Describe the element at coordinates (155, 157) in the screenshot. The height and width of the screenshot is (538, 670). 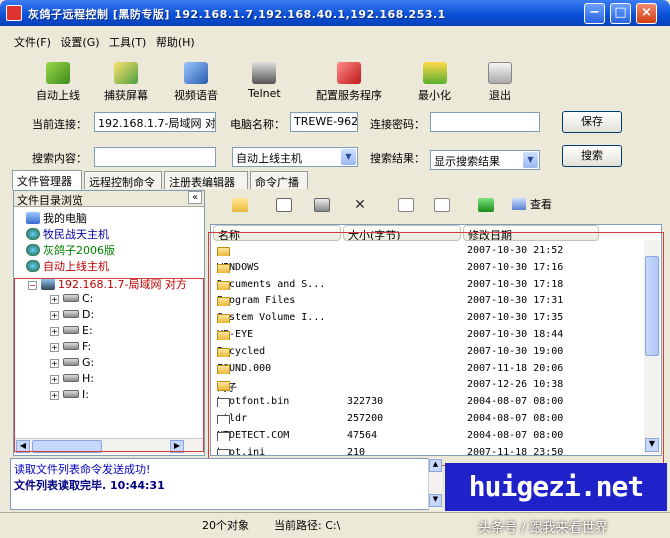
I see `search-content-field` at that location.